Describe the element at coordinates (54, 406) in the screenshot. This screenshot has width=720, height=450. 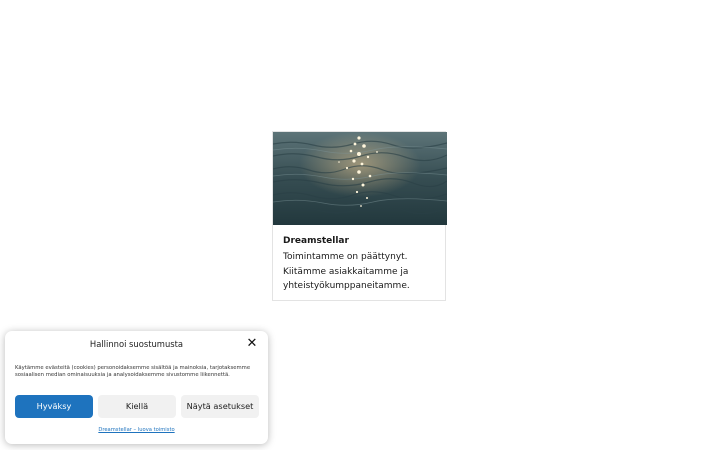
I see `accept-button: Hyväksy` at that location.